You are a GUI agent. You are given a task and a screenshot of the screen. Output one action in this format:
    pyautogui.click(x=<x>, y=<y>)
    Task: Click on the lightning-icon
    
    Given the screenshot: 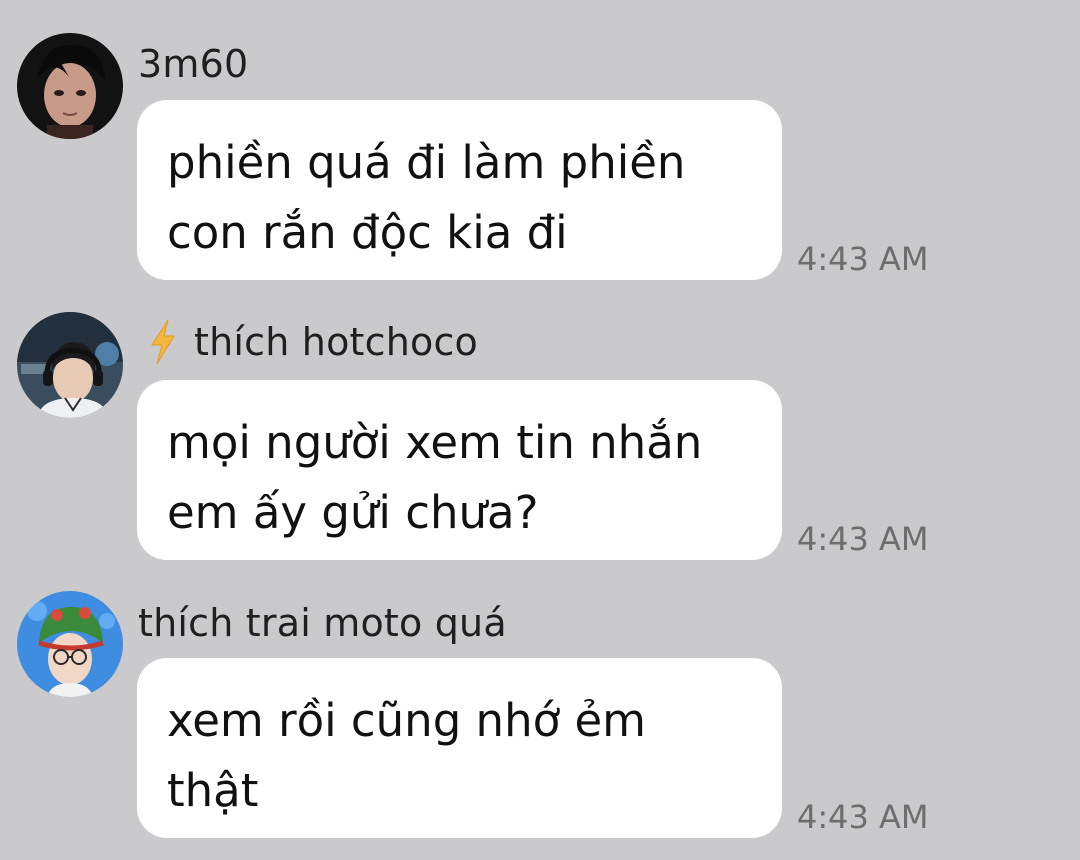 What is the action you would take?
    pyautogui.click(x=163, y=342)
    